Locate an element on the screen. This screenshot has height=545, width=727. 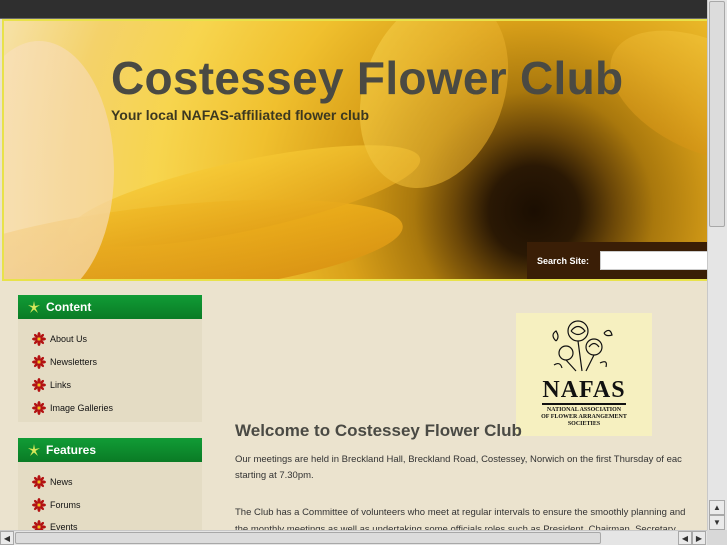
vertical-scrollbar: ▲ ▼ is located at coordinates (717, 265).